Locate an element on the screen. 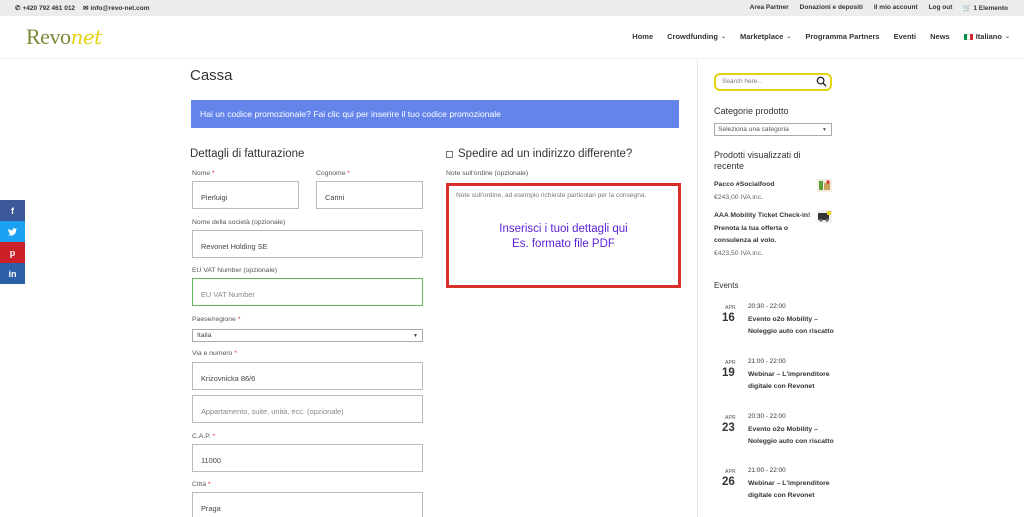 Image resolution: width=1024 pixels, height=517 pixels. cognome-label: Cognome * is located at coordinates (333, 173).